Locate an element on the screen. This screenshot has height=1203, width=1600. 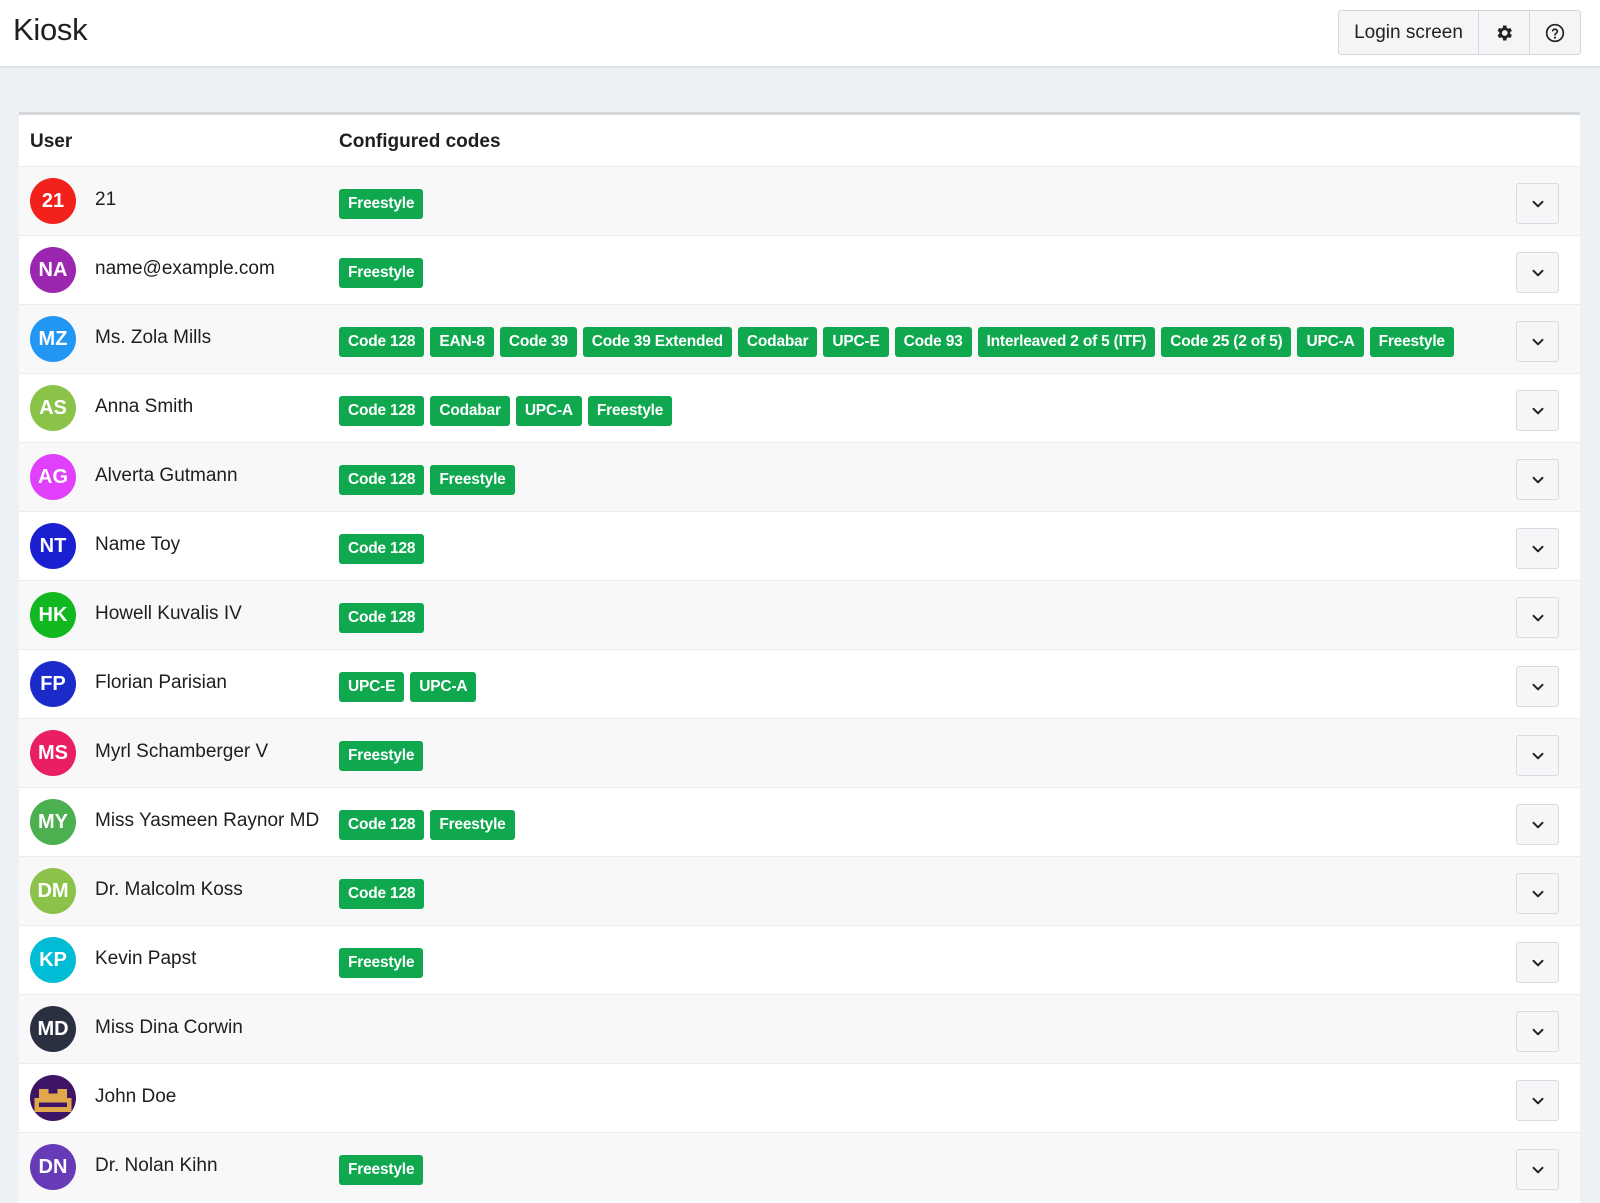
user-name: Florian Parisian is located at coordinates (161, 682).